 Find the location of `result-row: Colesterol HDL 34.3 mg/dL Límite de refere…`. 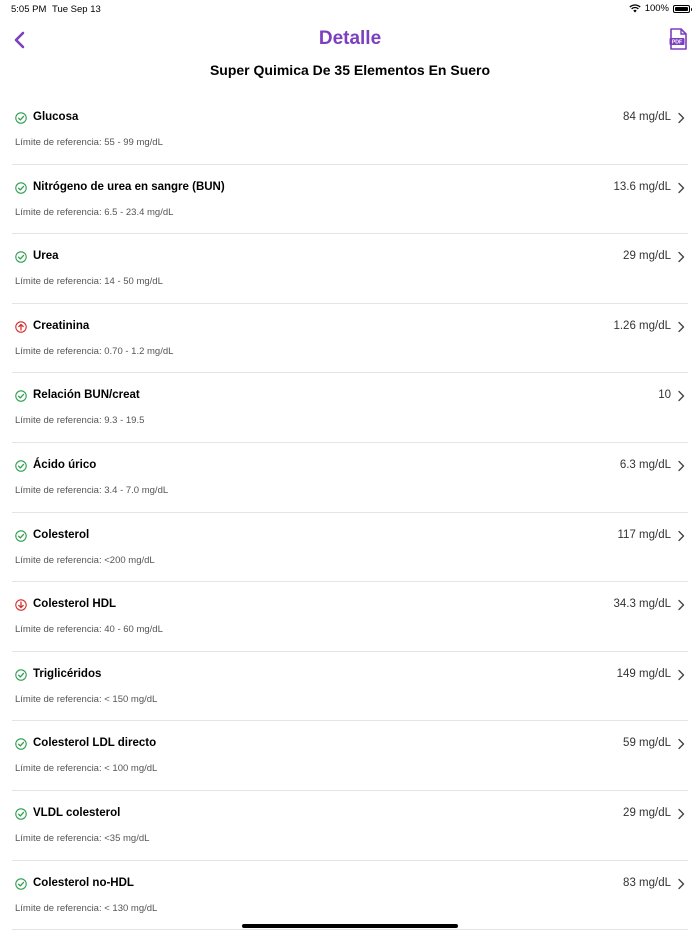

result-row: Colesterol HDL 34.3 mg/dL Límite de refere… is located at coordinates (350, 617).